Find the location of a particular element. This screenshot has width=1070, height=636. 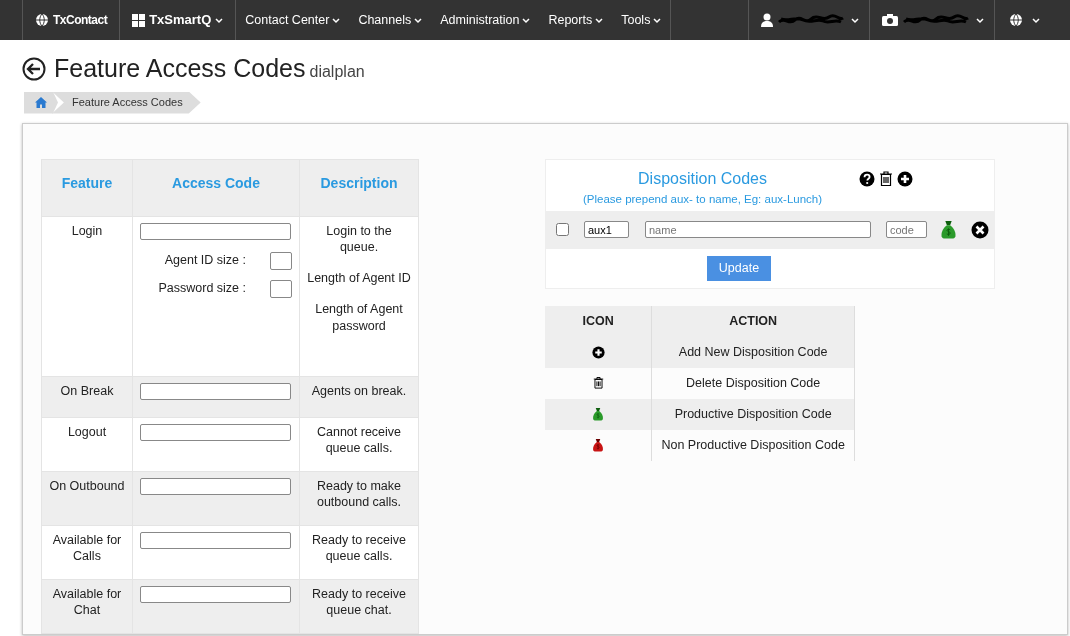

breadcrumb-home is located at coordinates (41, 102).